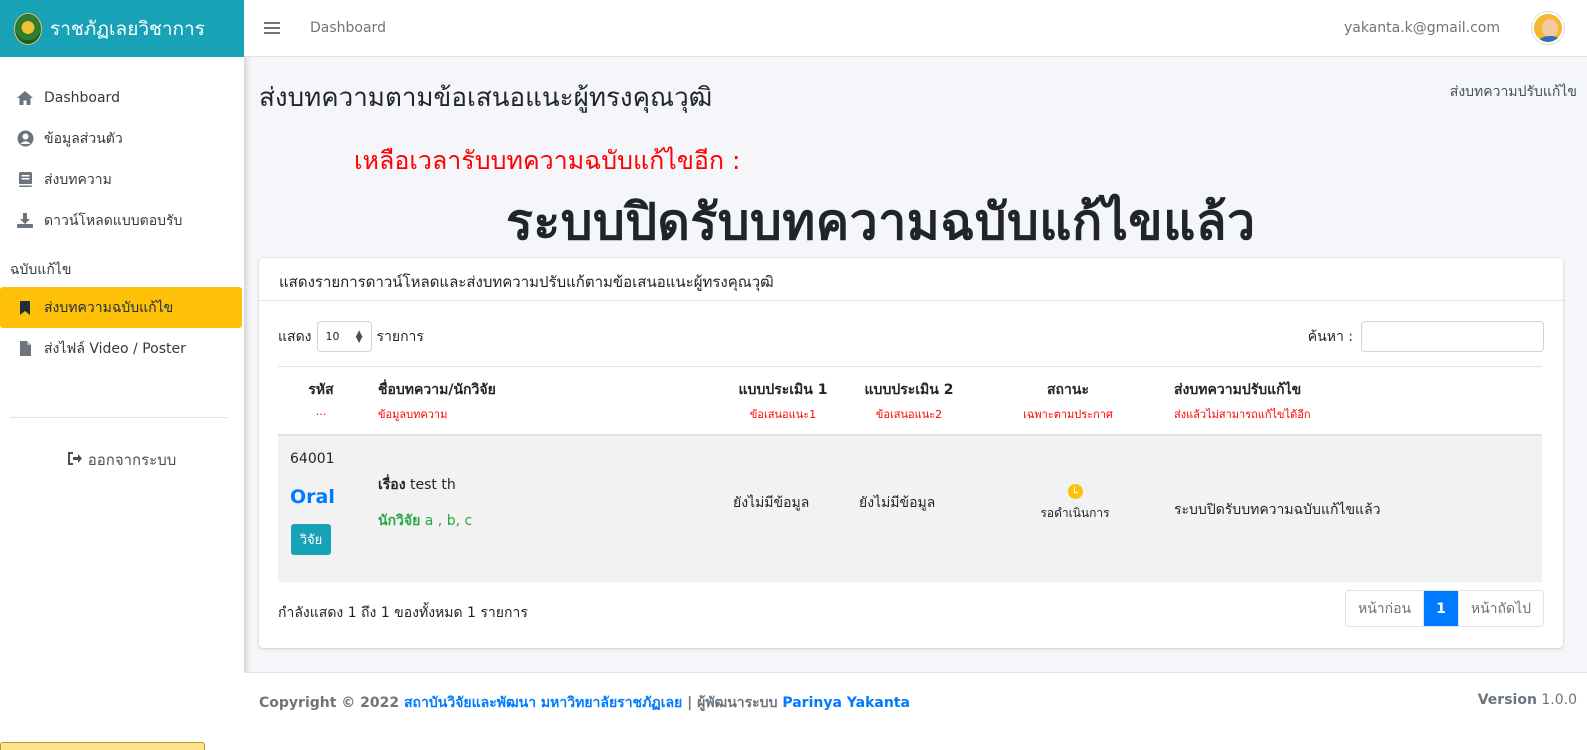  What do you see at coordinates (321, 390) in the screenshot?
I see `column-title: รหัส` at bounding box center [321, 390].